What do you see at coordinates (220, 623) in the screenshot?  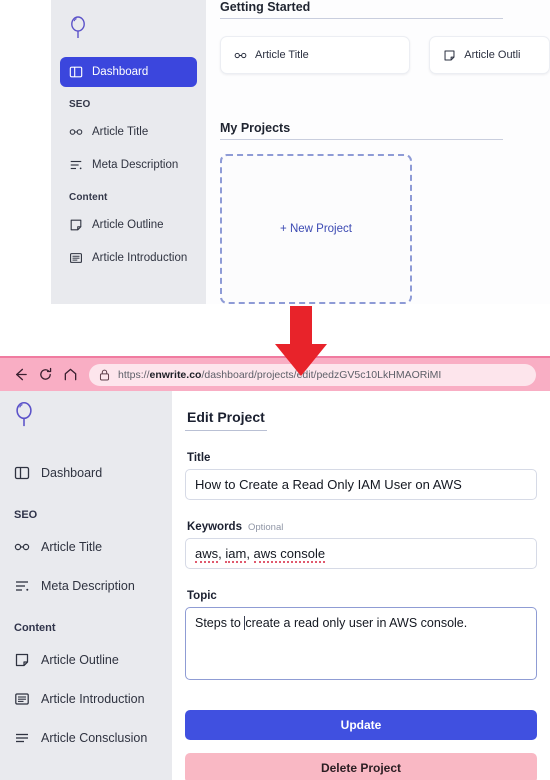 I see `topic-value-before-caret: Steps to` at bounding box center [220, 623].